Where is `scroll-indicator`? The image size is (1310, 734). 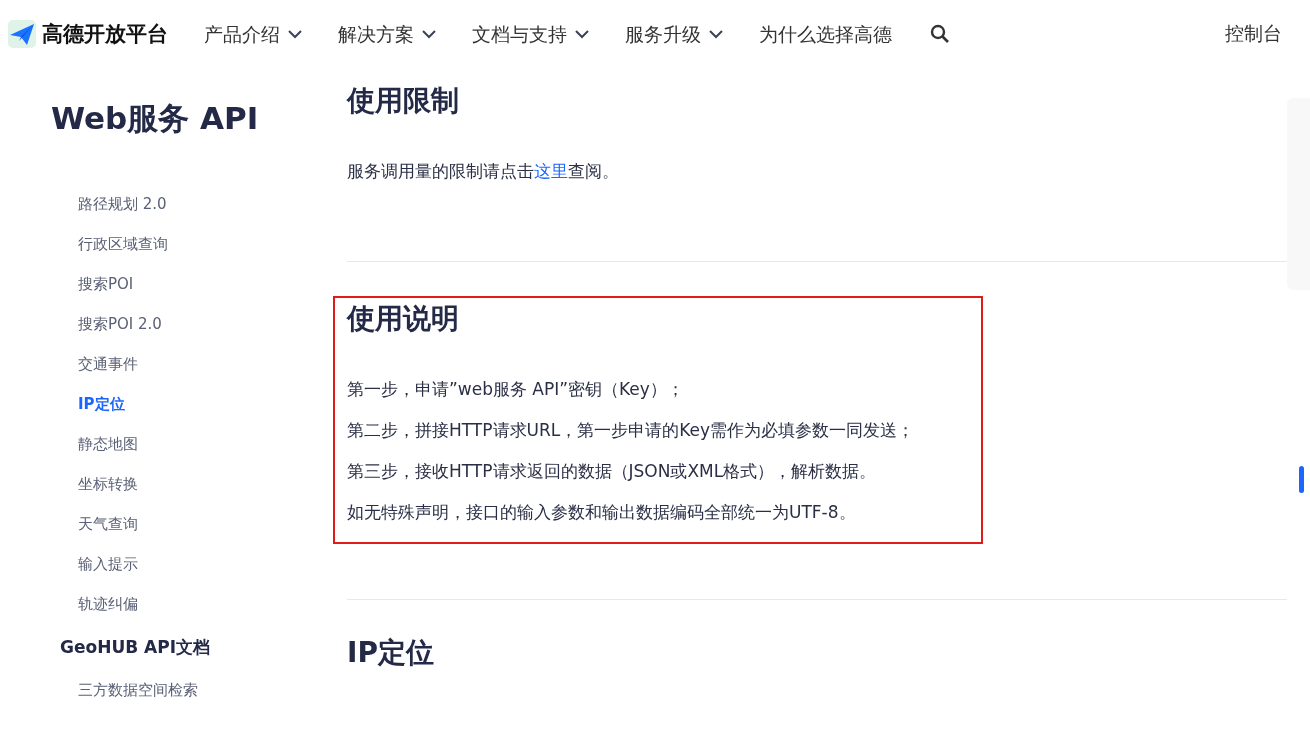
scroll-indicator is located at coordinates (1301, 479).